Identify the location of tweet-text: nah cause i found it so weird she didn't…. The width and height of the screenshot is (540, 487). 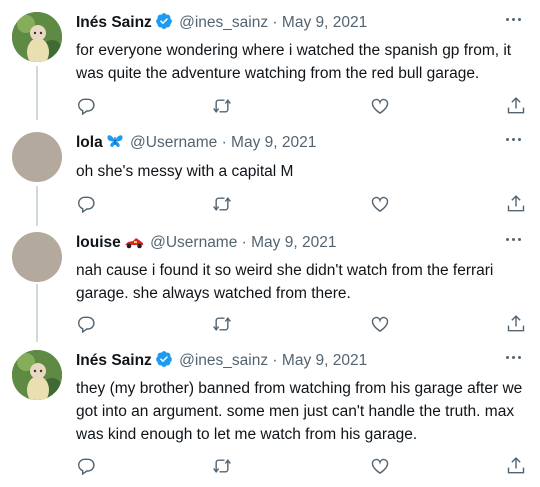
(285, 282).